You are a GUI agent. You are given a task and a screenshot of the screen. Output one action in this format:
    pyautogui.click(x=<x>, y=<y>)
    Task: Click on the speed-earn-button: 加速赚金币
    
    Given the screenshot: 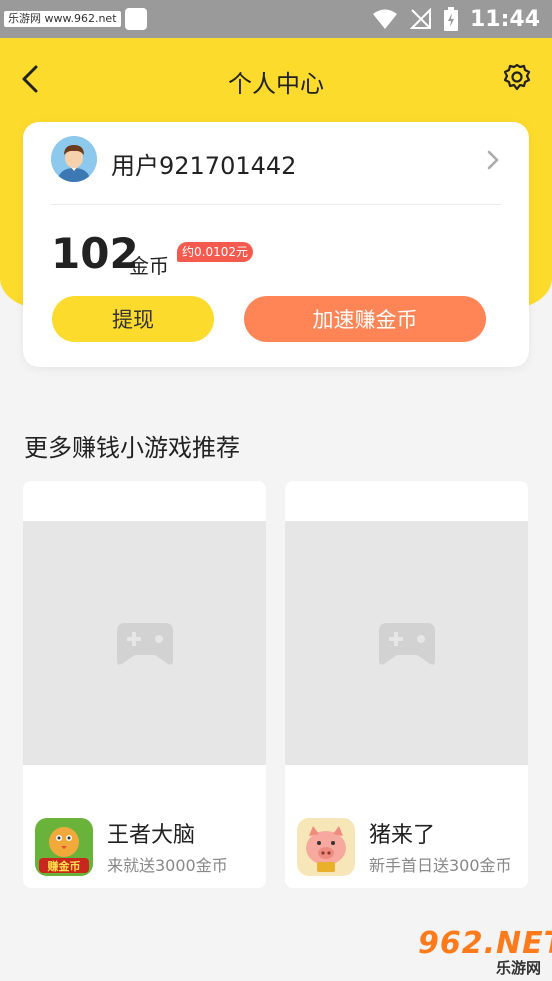 What is the action you would take?
    pyautogui.click(x=365, y=319)
    